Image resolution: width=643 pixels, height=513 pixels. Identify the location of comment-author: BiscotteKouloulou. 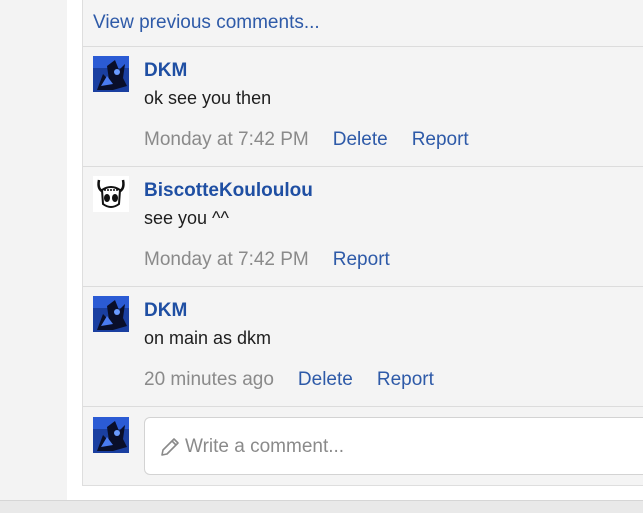
(228, 191).